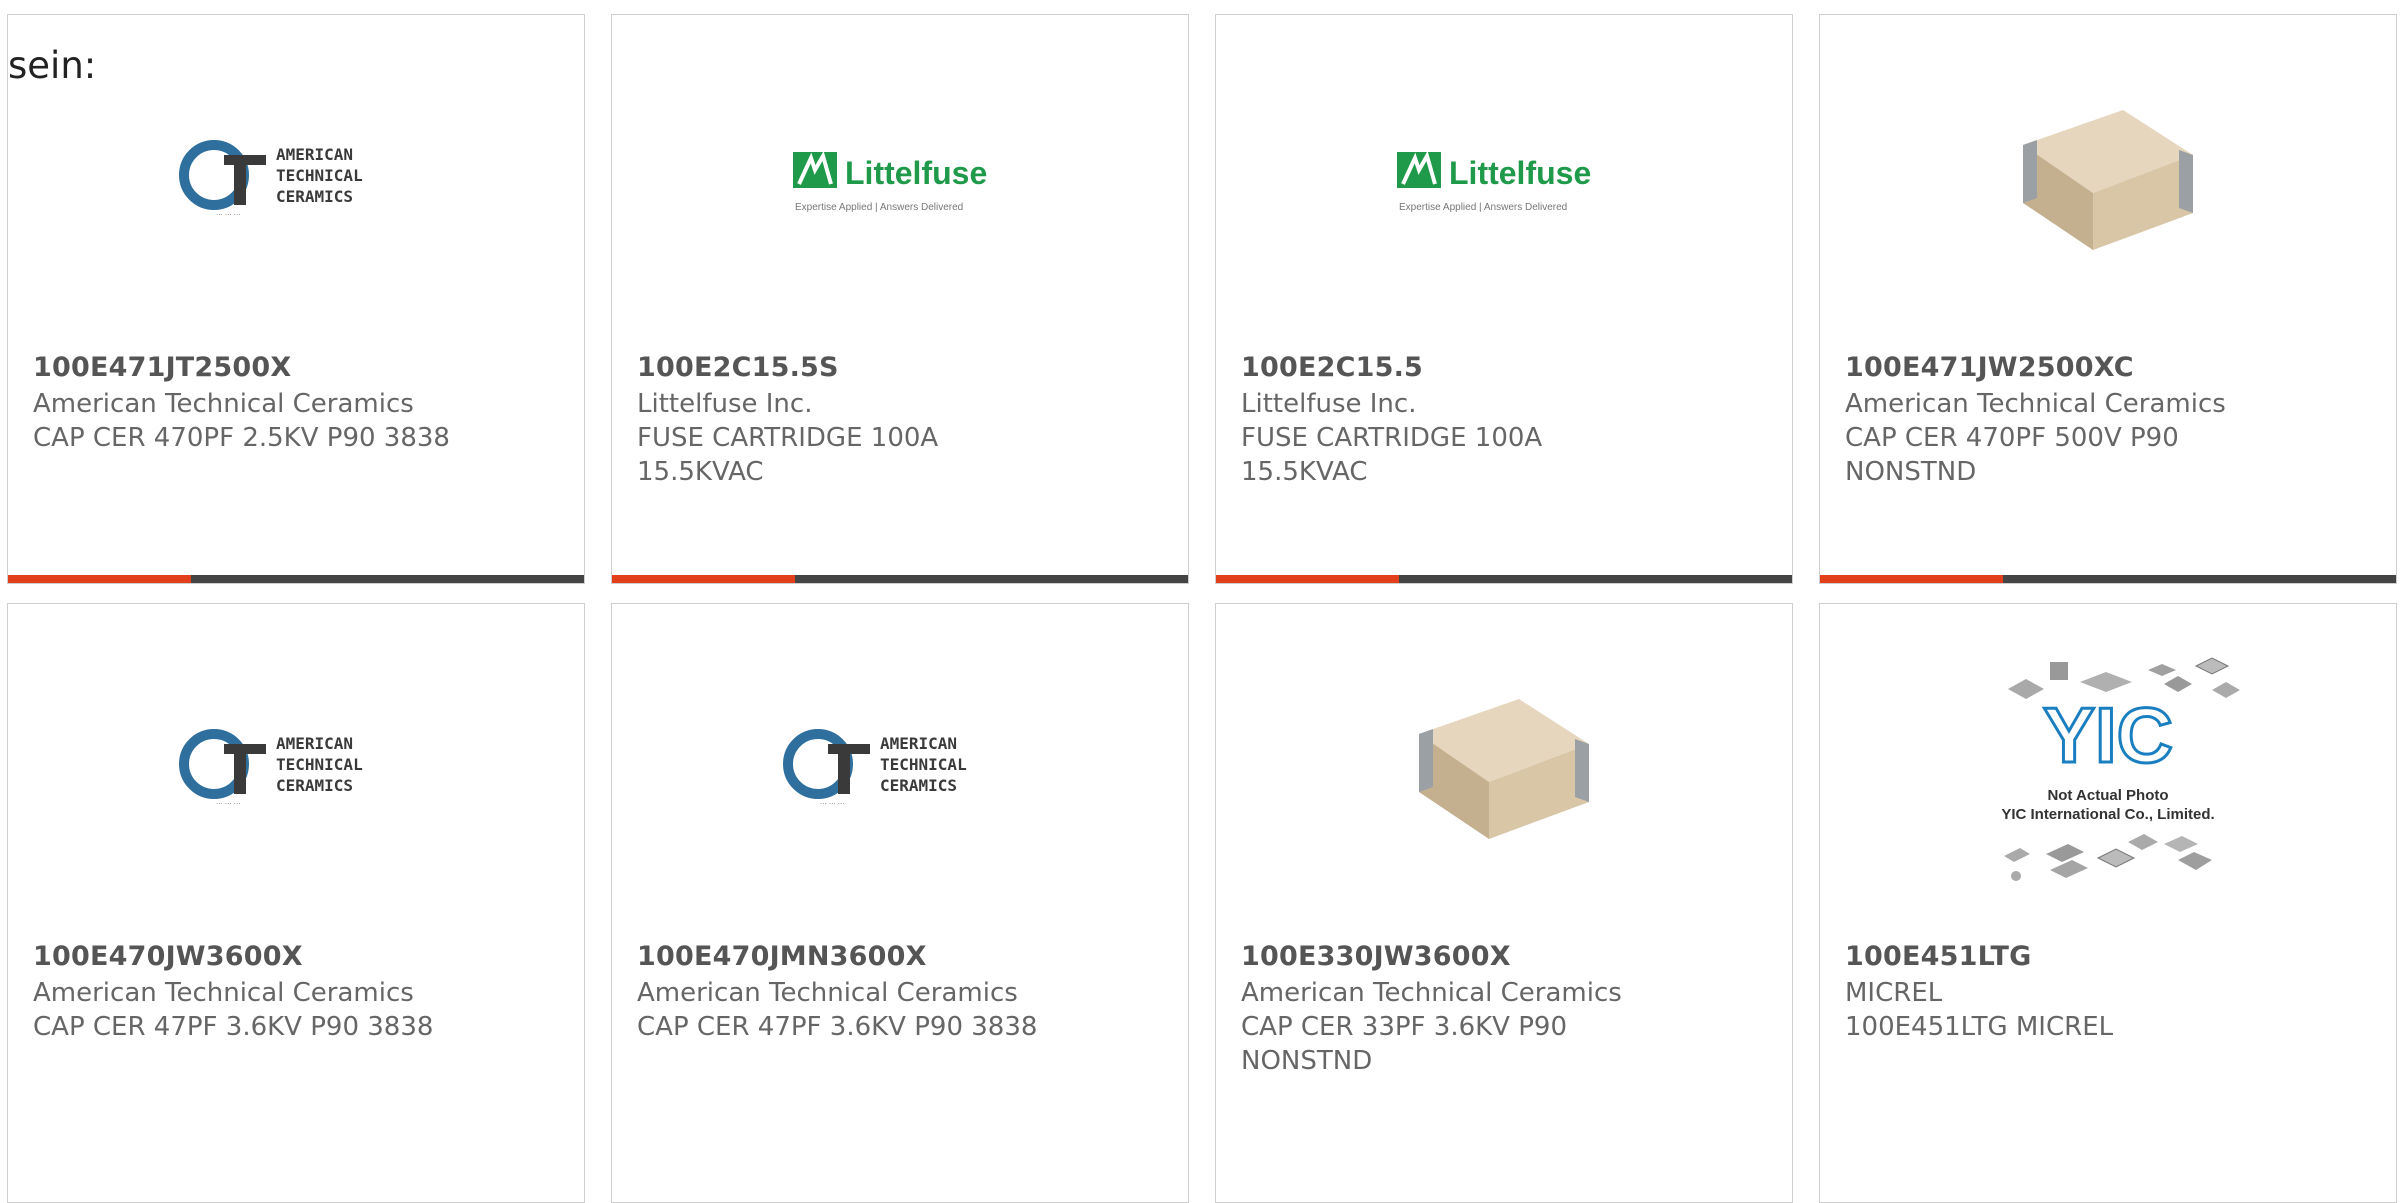 The width and height of the screenshot is (2400, 1203). Describe the element at coordinates (2107, 795) in the screenshot. I see `svg-text: Not Actual Photo` at that location.